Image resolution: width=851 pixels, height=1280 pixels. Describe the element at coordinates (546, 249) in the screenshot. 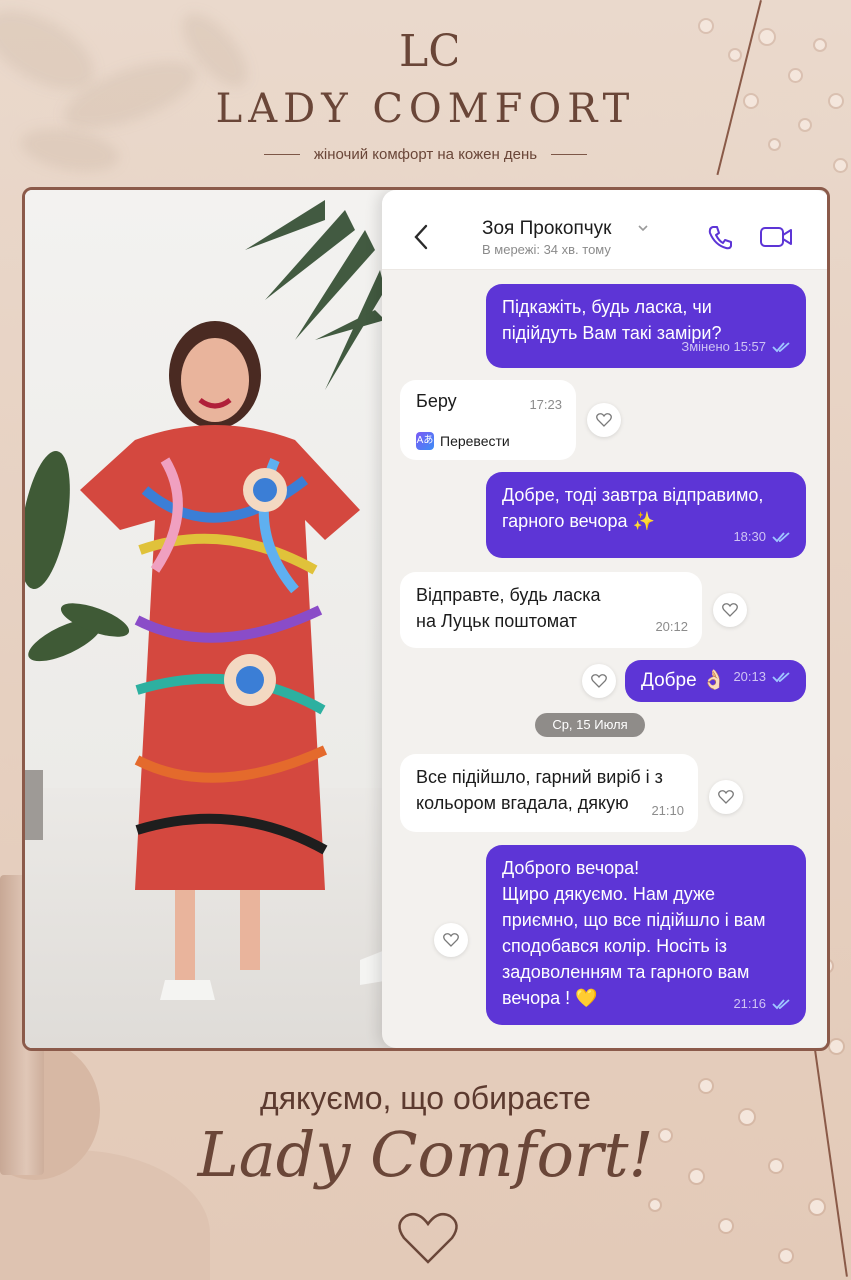

I see `contact-status: В мережі: 34 хв. тому` at that location.